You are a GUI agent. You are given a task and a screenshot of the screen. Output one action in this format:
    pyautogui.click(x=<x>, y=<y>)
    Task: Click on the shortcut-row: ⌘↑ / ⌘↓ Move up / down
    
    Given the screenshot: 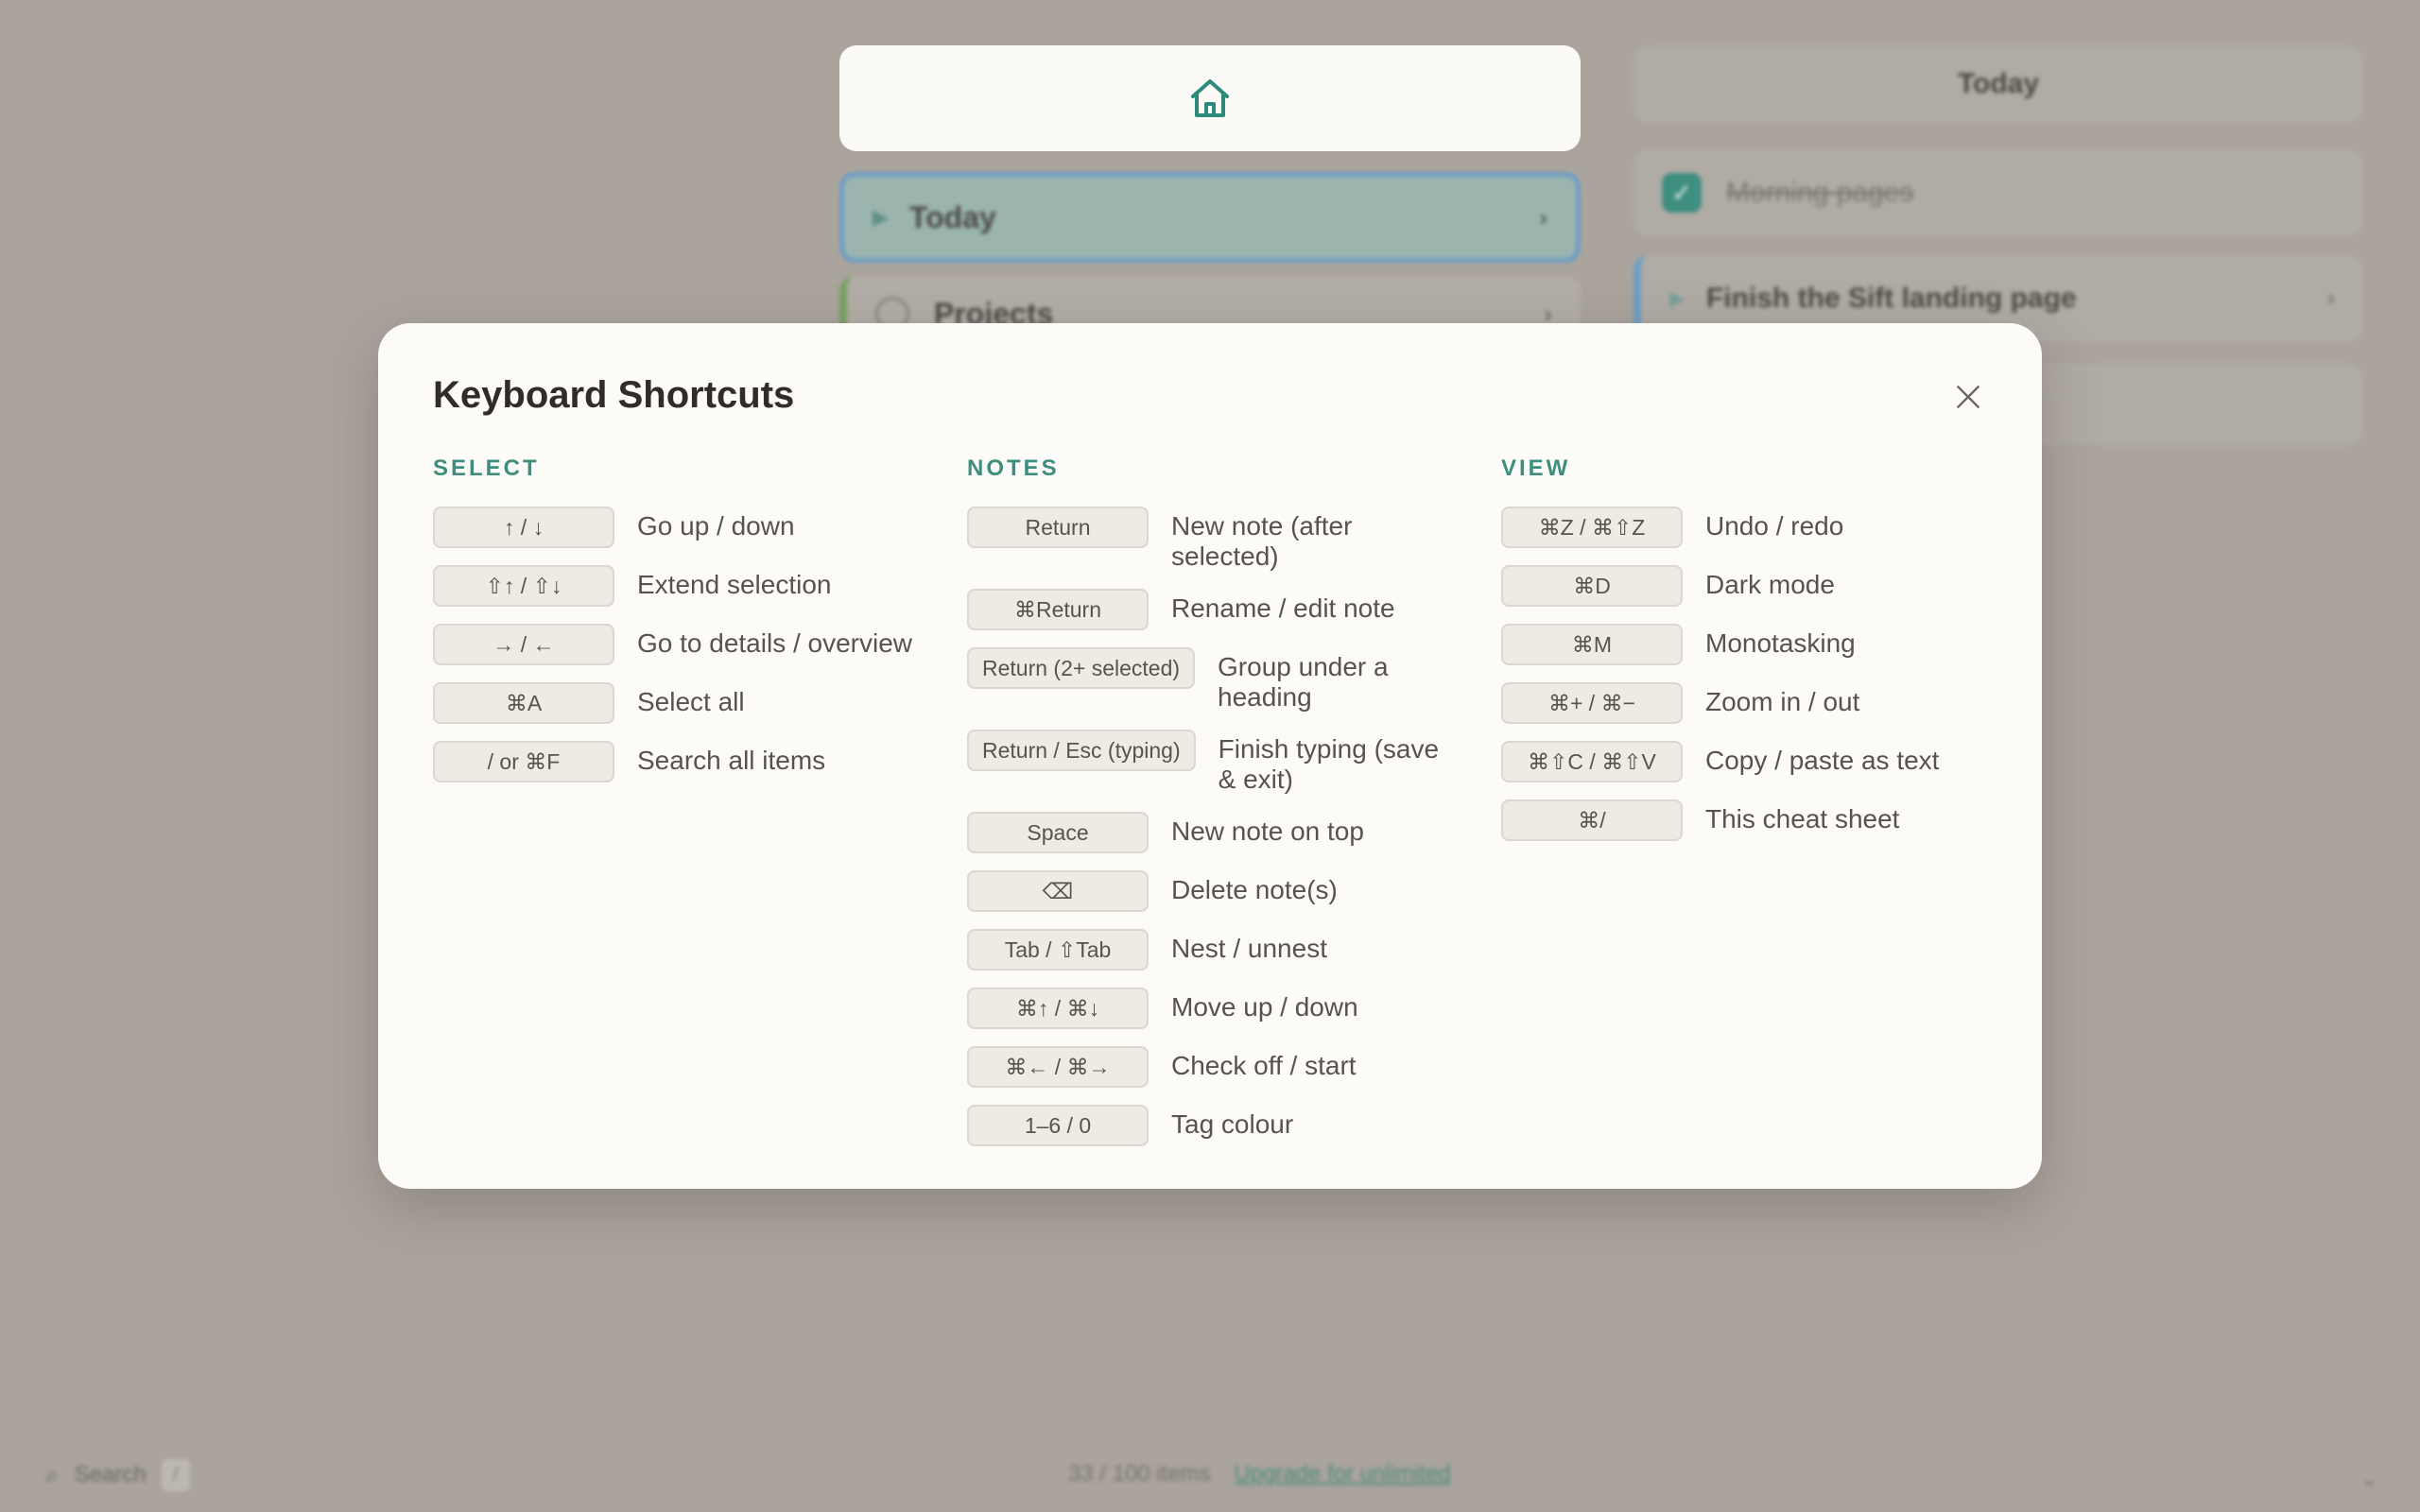 What is the action you would take?
    pyautogui.click(x=1213, y=1008)
    